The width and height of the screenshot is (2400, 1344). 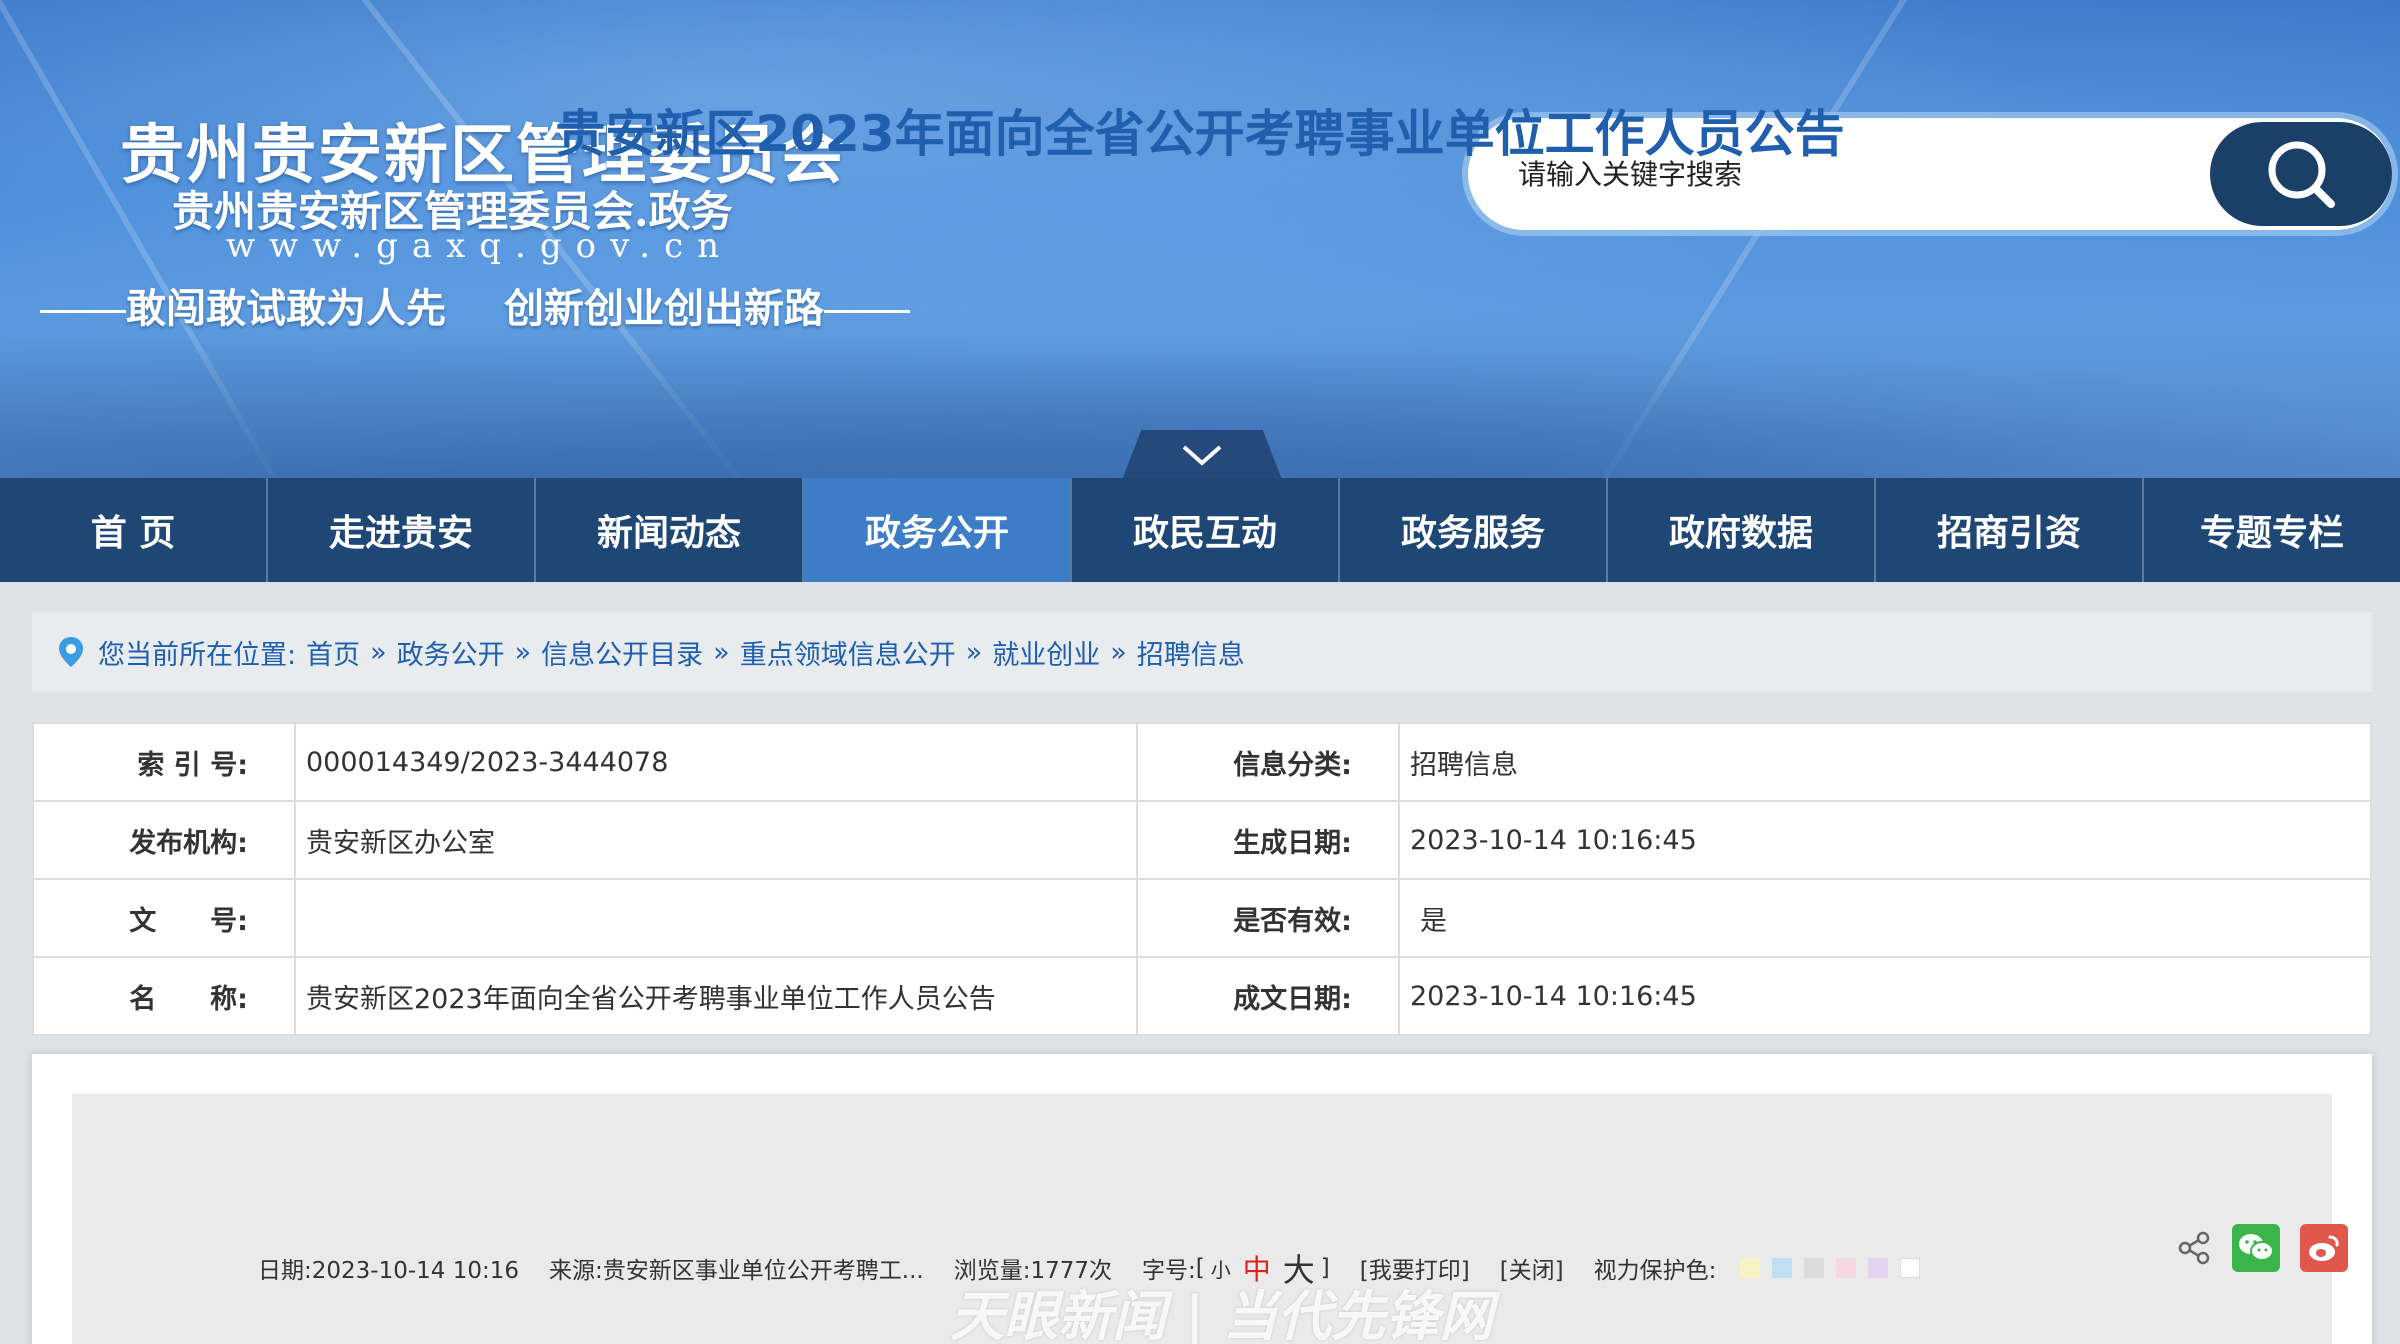 I want to click on meta-label: 名 称:, so click(x=164, y=996).